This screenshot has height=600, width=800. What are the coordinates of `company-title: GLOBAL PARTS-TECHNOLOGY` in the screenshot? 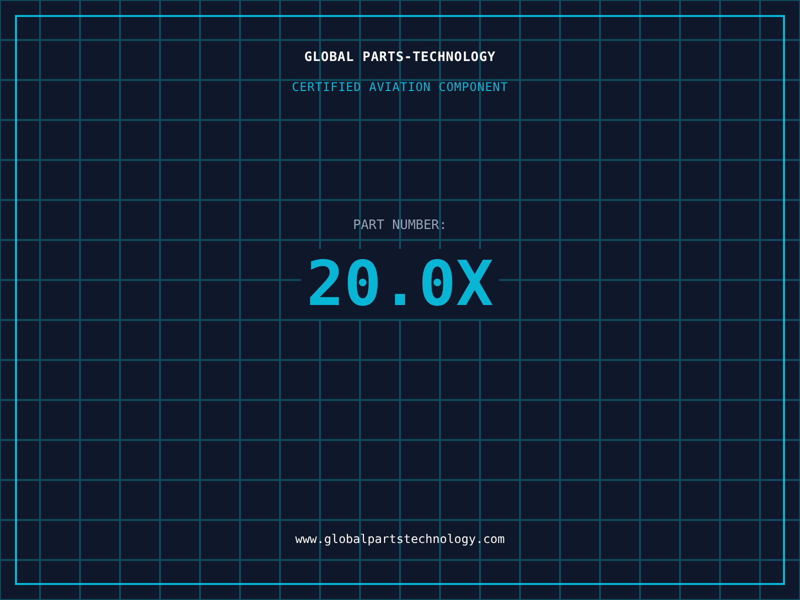 It's located at (400, 57).